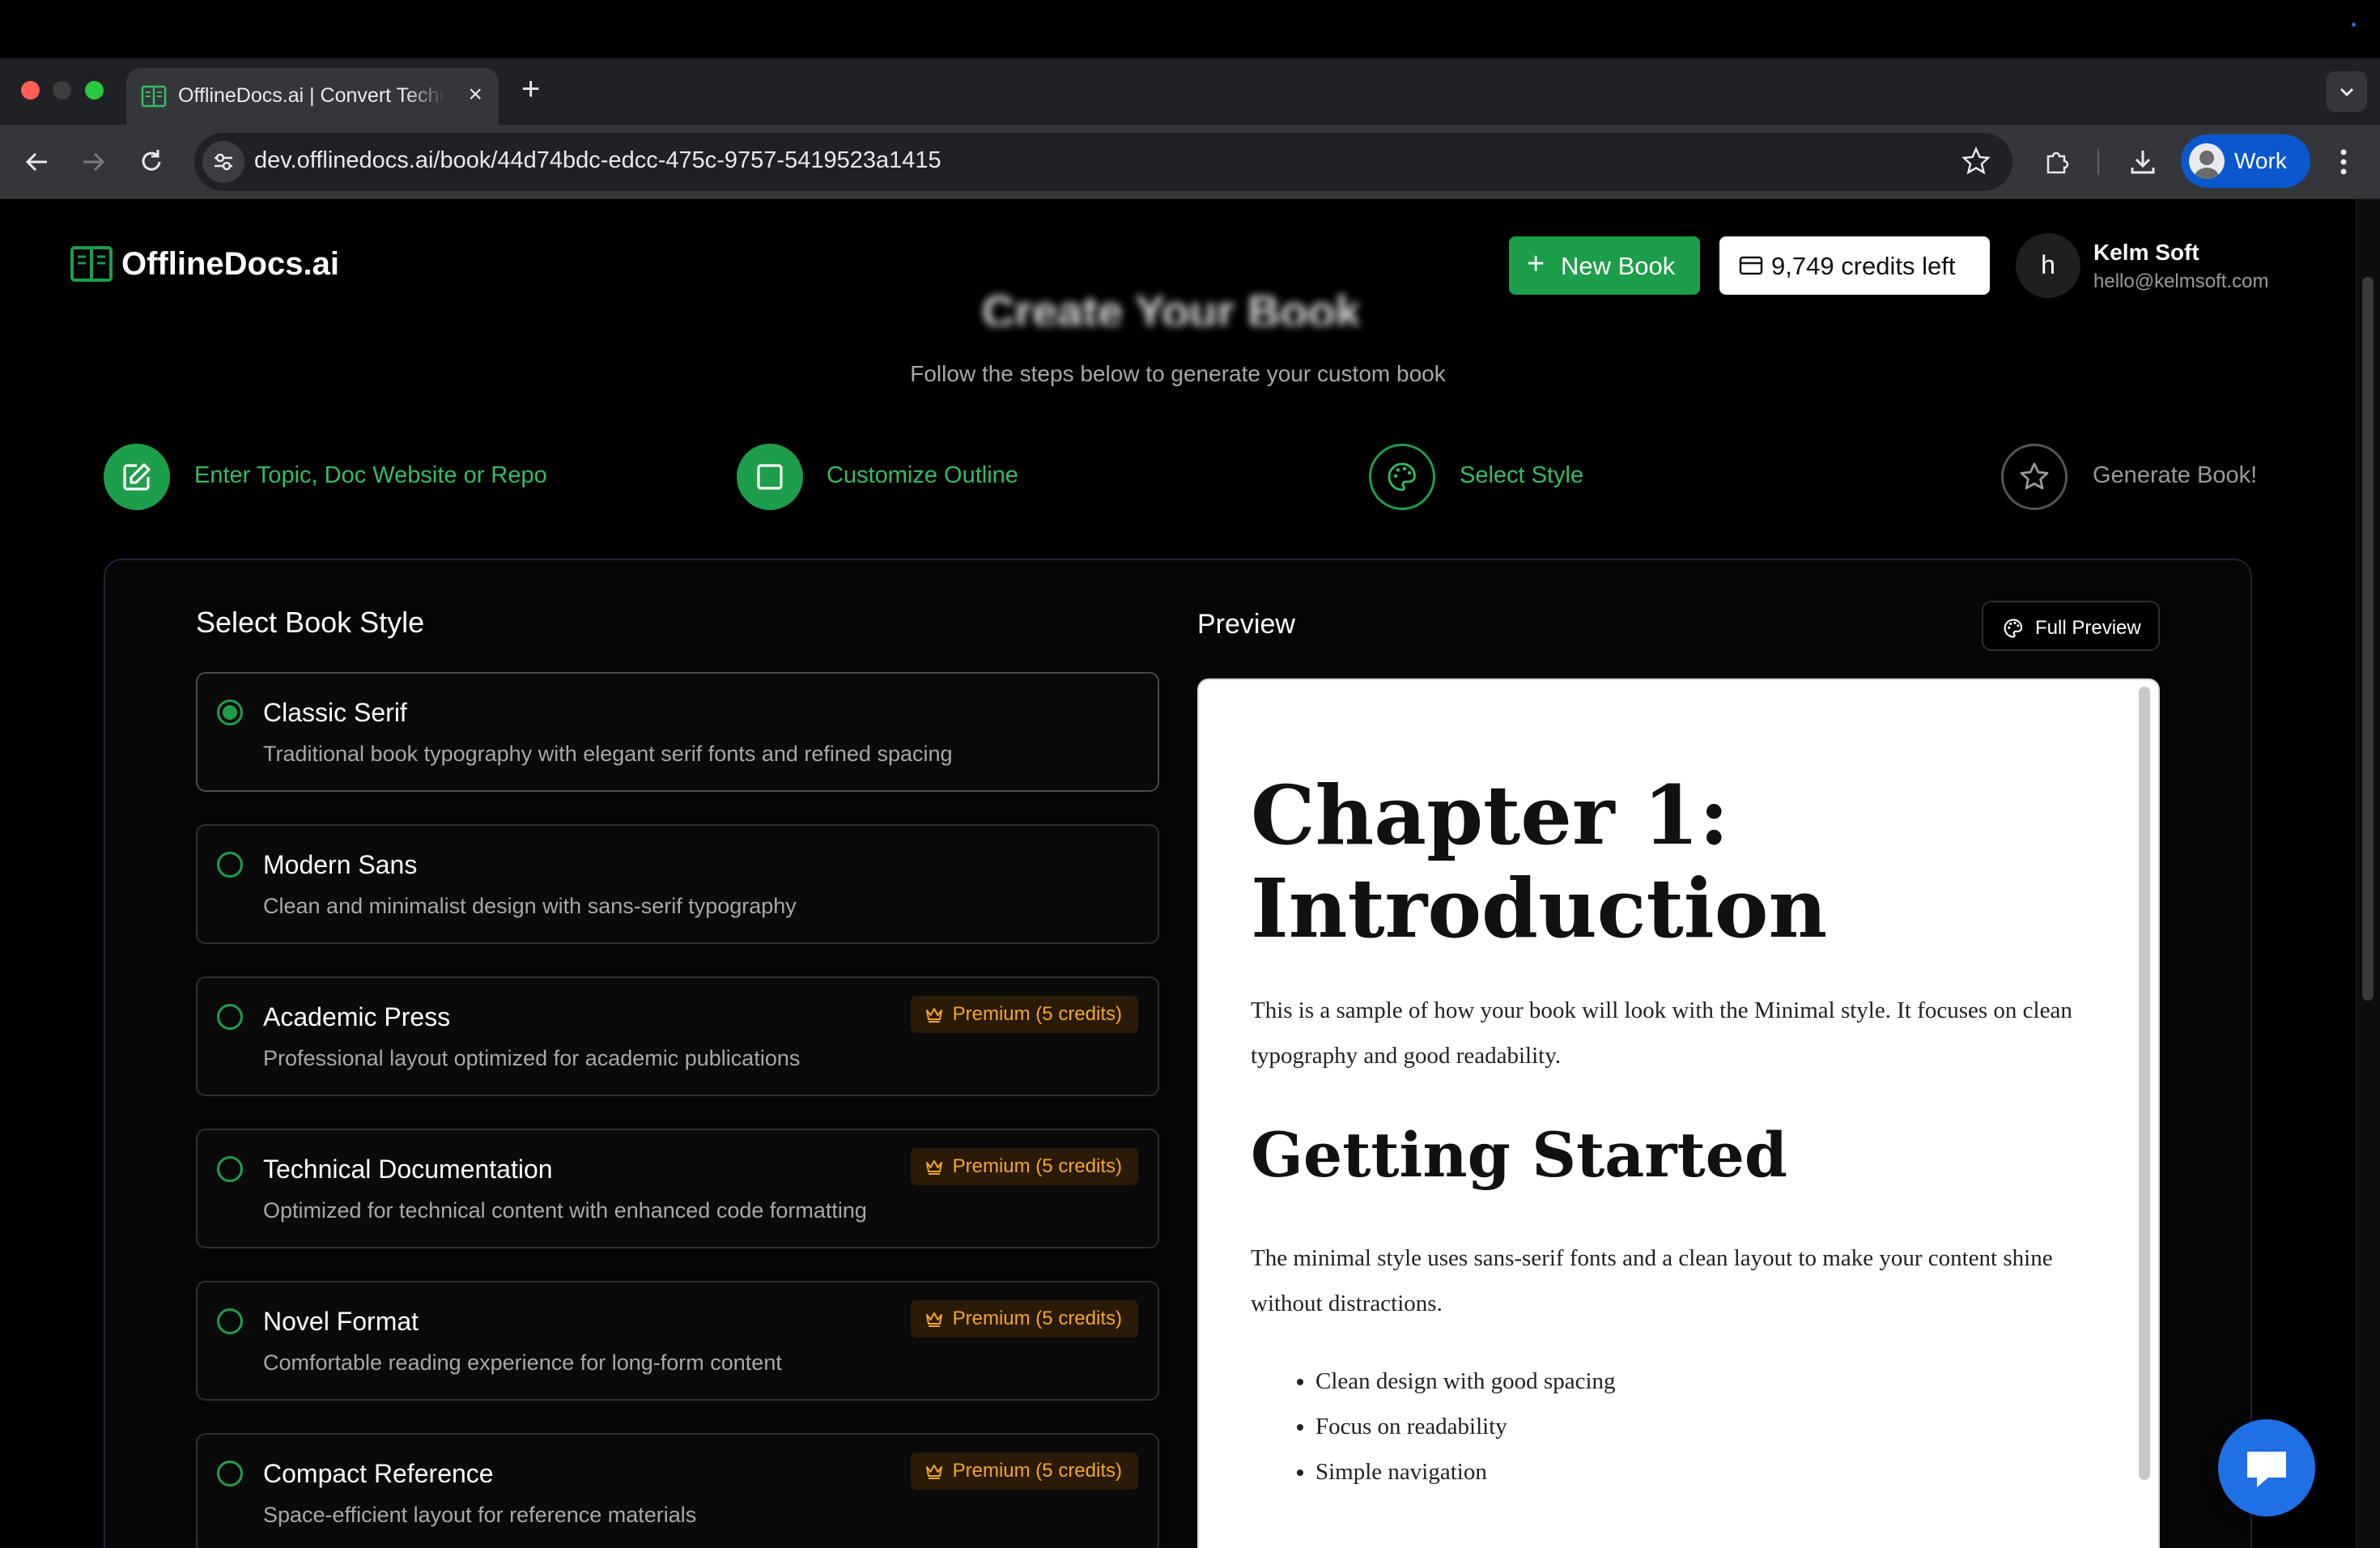 The height and width of the screenshot is (1548, 2380). Describe the element at coordinates (2146, 253) in the screenshot. I see `user-name: Kelm Soft` at that location.